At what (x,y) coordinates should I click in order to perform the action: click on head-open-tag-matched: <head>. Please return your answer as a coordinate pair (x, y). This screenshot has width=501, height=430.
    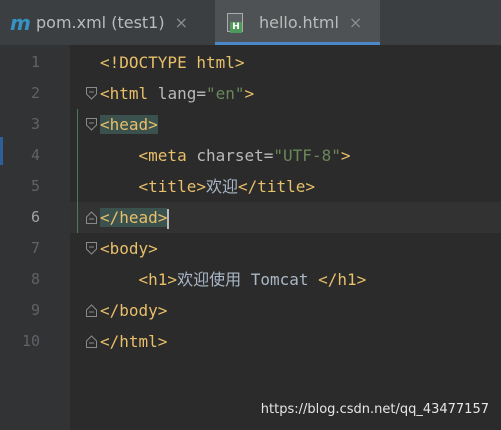
    Looking at the image, I should click on (129, 124).